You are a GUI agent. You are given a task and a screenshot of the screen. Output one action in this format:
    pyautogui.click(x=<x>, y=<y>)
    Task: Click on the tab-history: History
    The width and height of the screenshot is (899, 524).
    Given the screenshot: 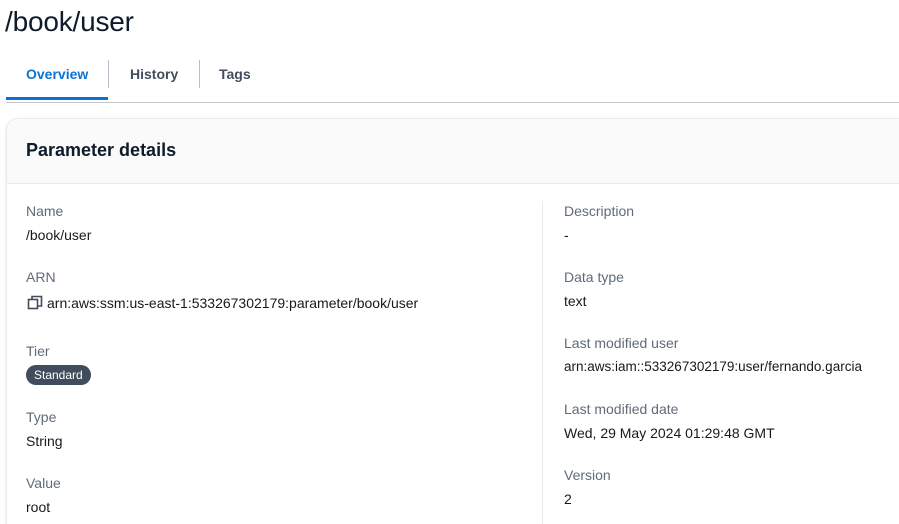 What is the action you would take?
    pyautogui.click(x=154, y=78)
    